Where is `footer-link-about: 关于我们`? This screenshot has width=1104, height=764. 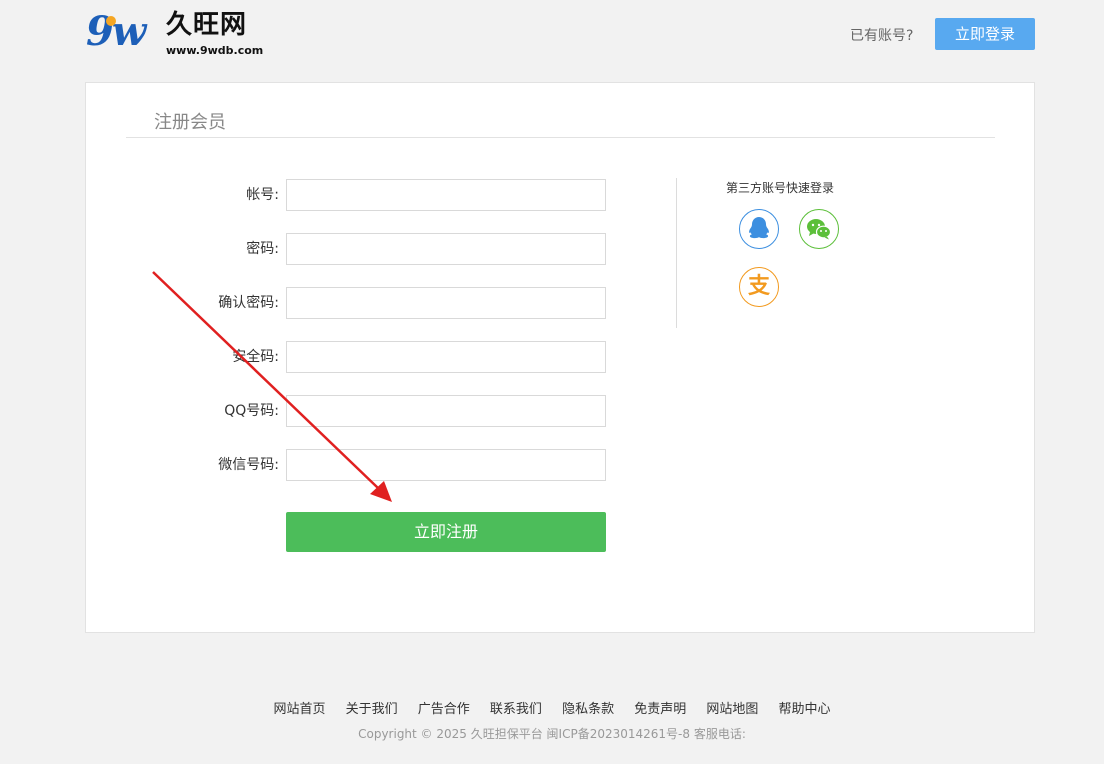 footer-link-about: 关于我们 is located at coordinates (372, 709).